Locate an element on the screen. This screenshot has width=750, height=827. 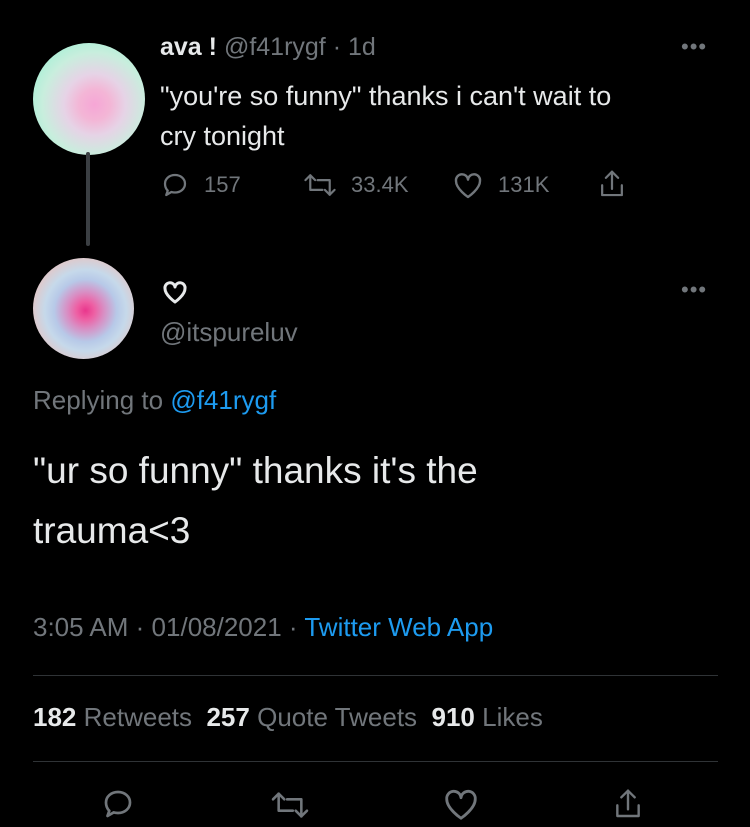
tweet1-handle: @f41rygf is located at coordinates (275, 47).